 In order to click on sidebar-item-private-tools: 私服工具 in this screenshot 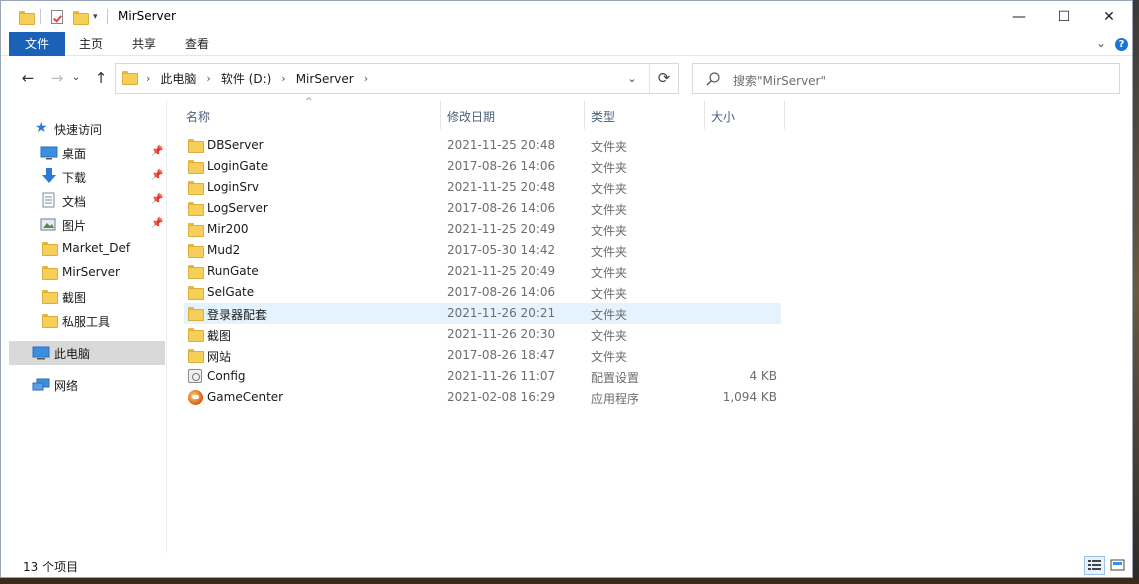, I will do `click(87, 321)`.